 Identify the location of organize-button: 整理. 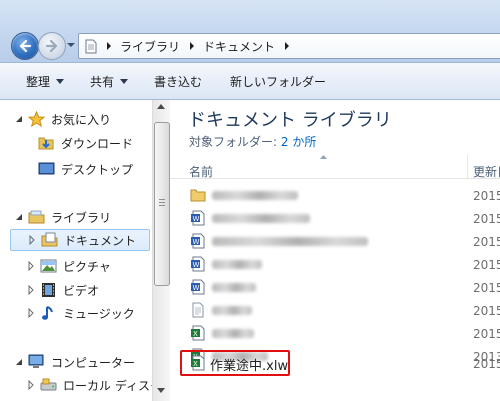
(45, 81).